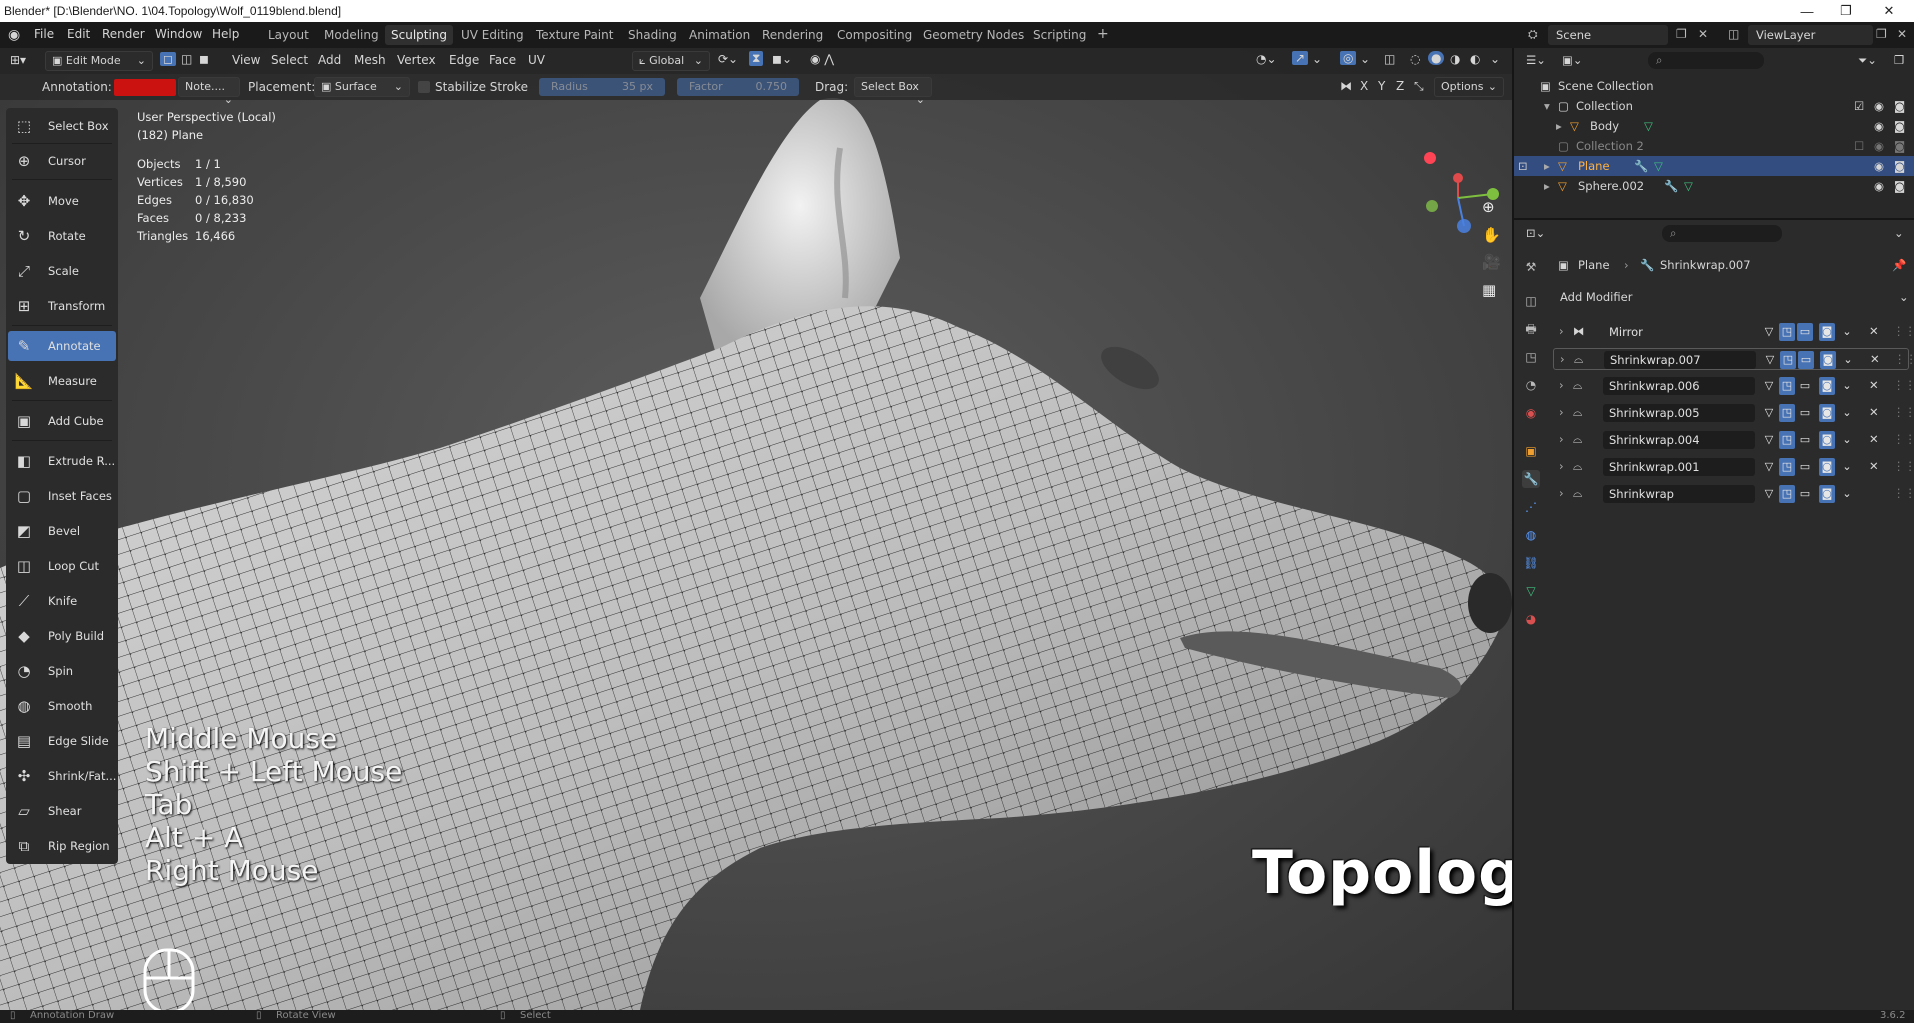 Image resolution: width=1914 pixels, height=1023 pixels. Describe the element at coordinates (728, 59) in the screenshot. I see `pivot-point-icon: ⟳⌄` at that location.